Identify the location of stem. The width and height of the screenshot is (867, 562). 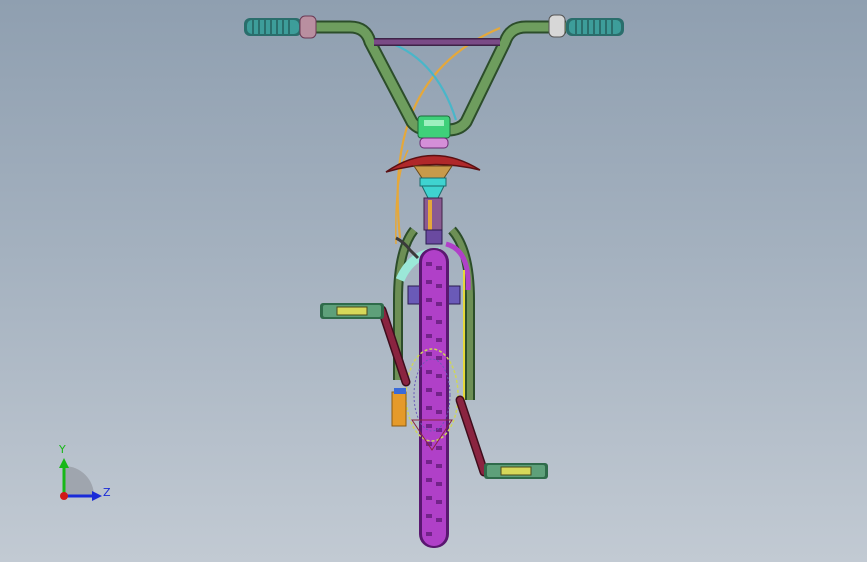
(434, 132).